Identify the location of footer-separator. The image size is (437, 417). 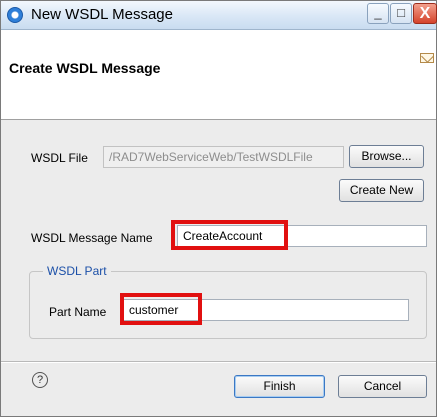
(218, 362).